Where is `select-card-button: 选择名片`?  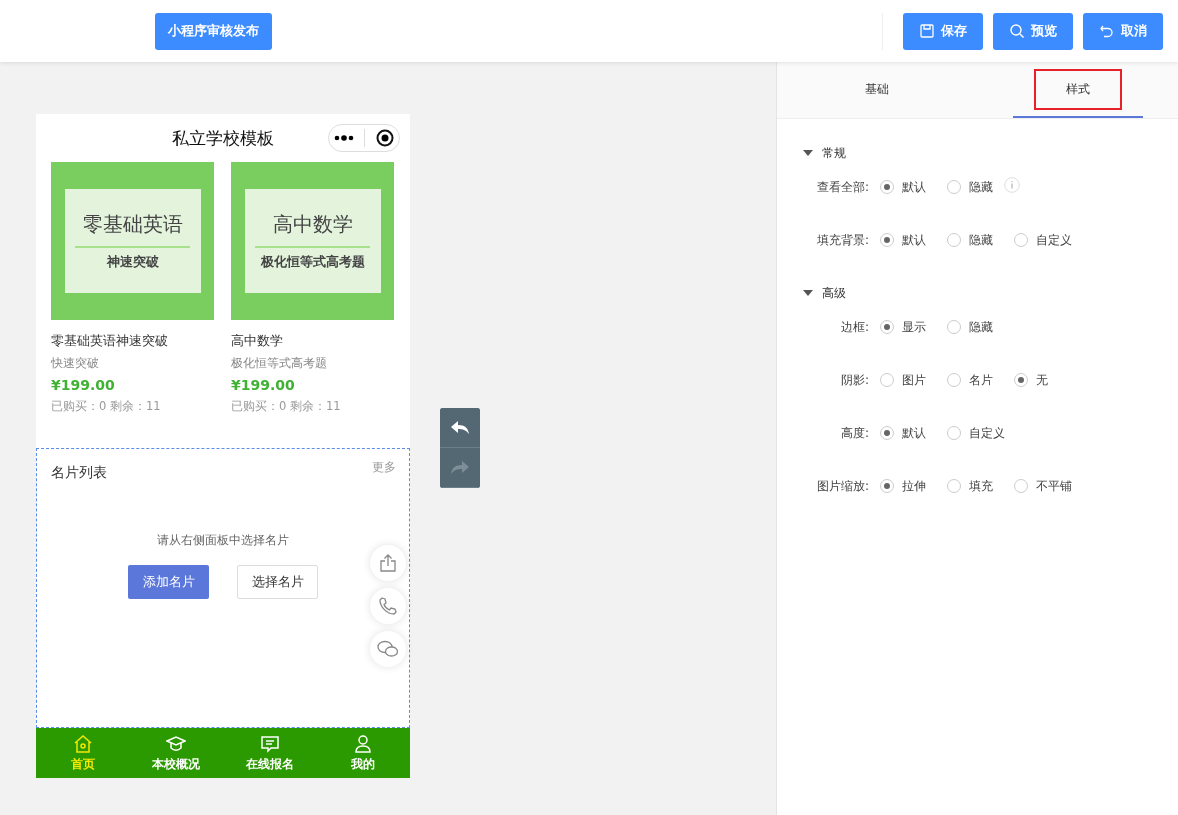
select-card-button: 选择名片 is located at coordinates (277, 582).